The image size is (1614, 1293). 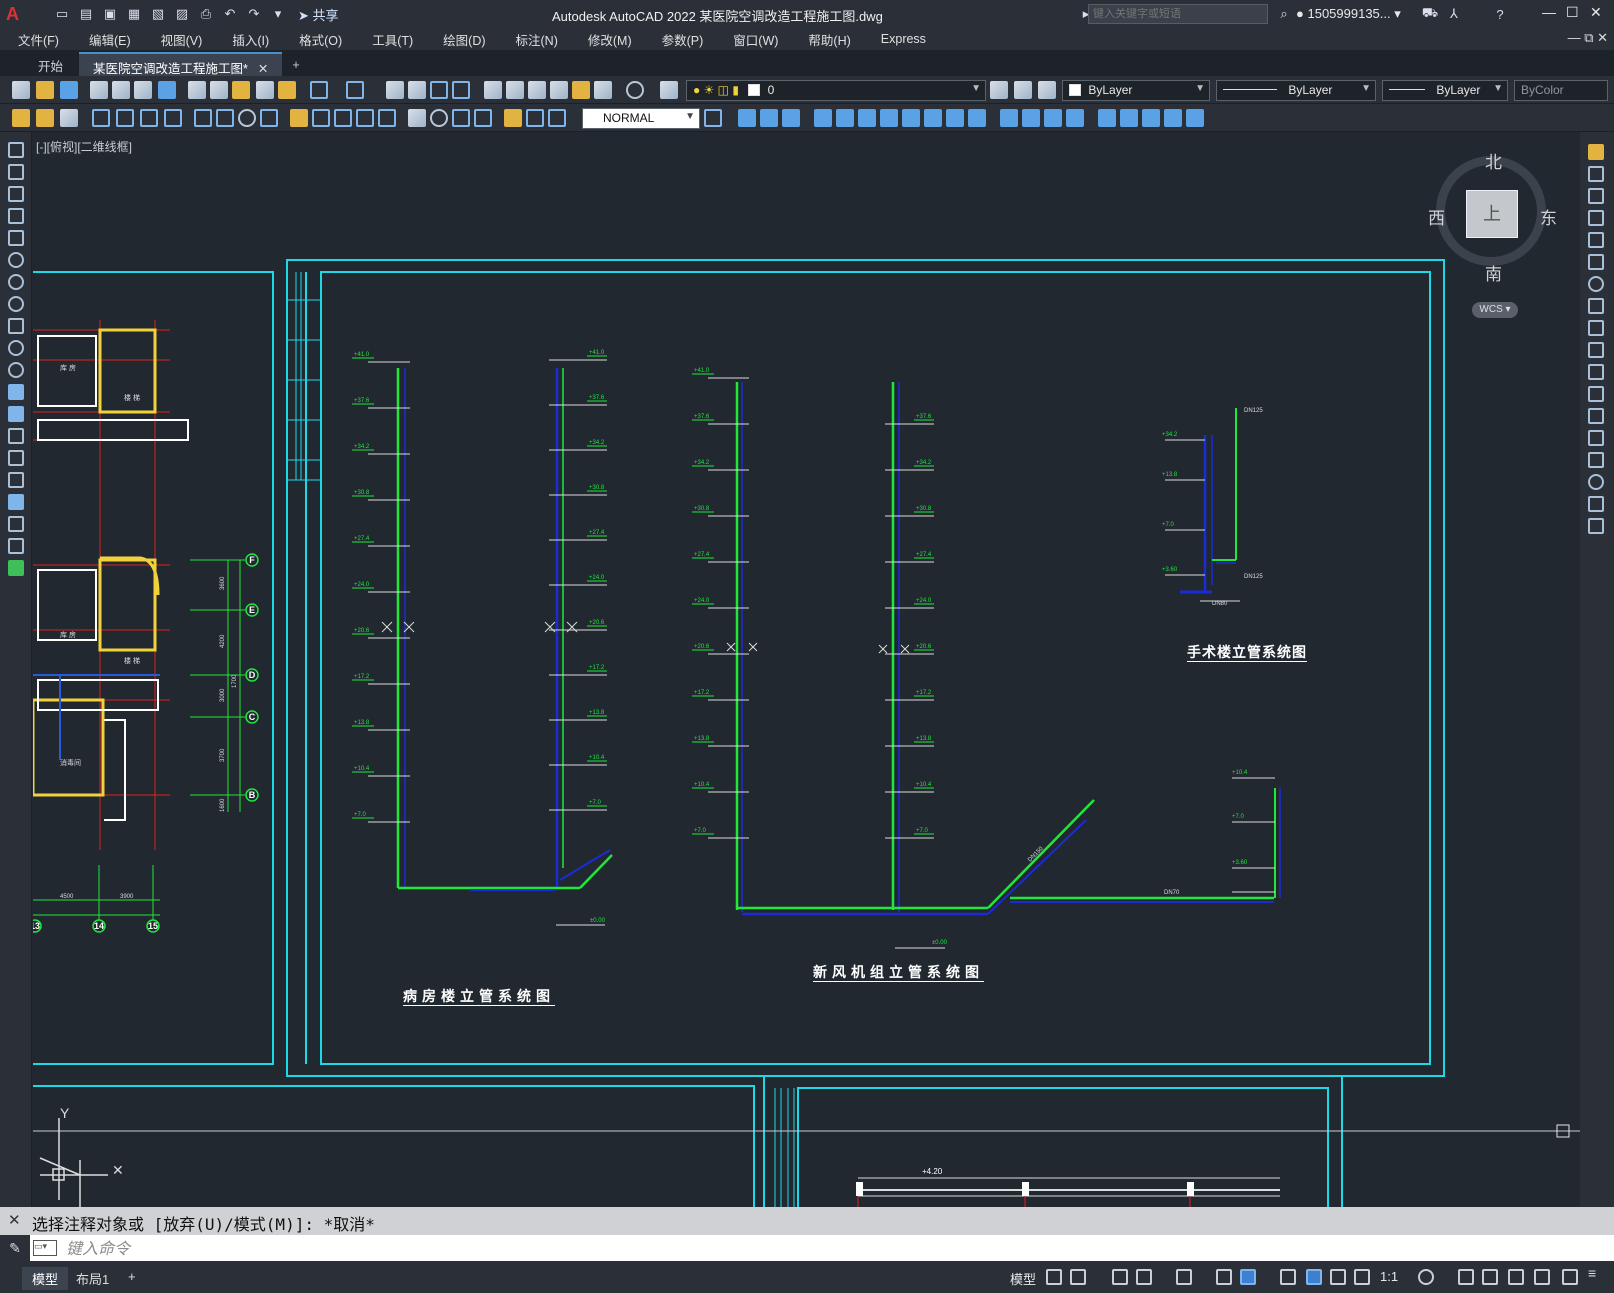 I want to click on compass-east: 东, so click(x=1548, y=216).